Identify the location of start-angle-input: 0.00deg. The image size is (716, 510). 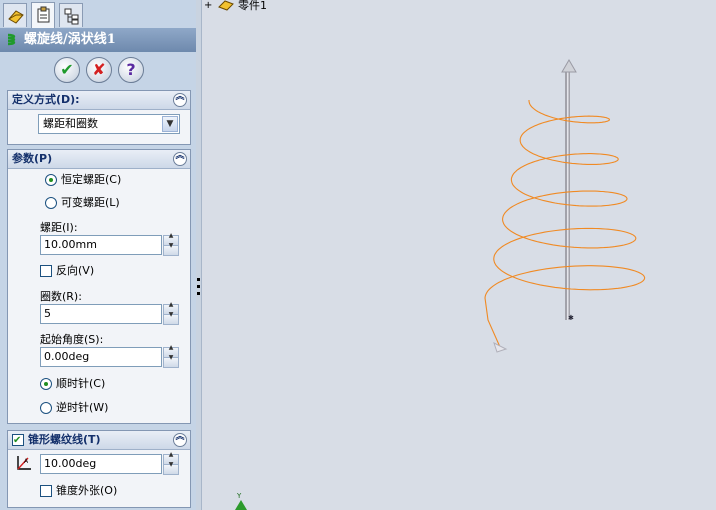
(101, 357).